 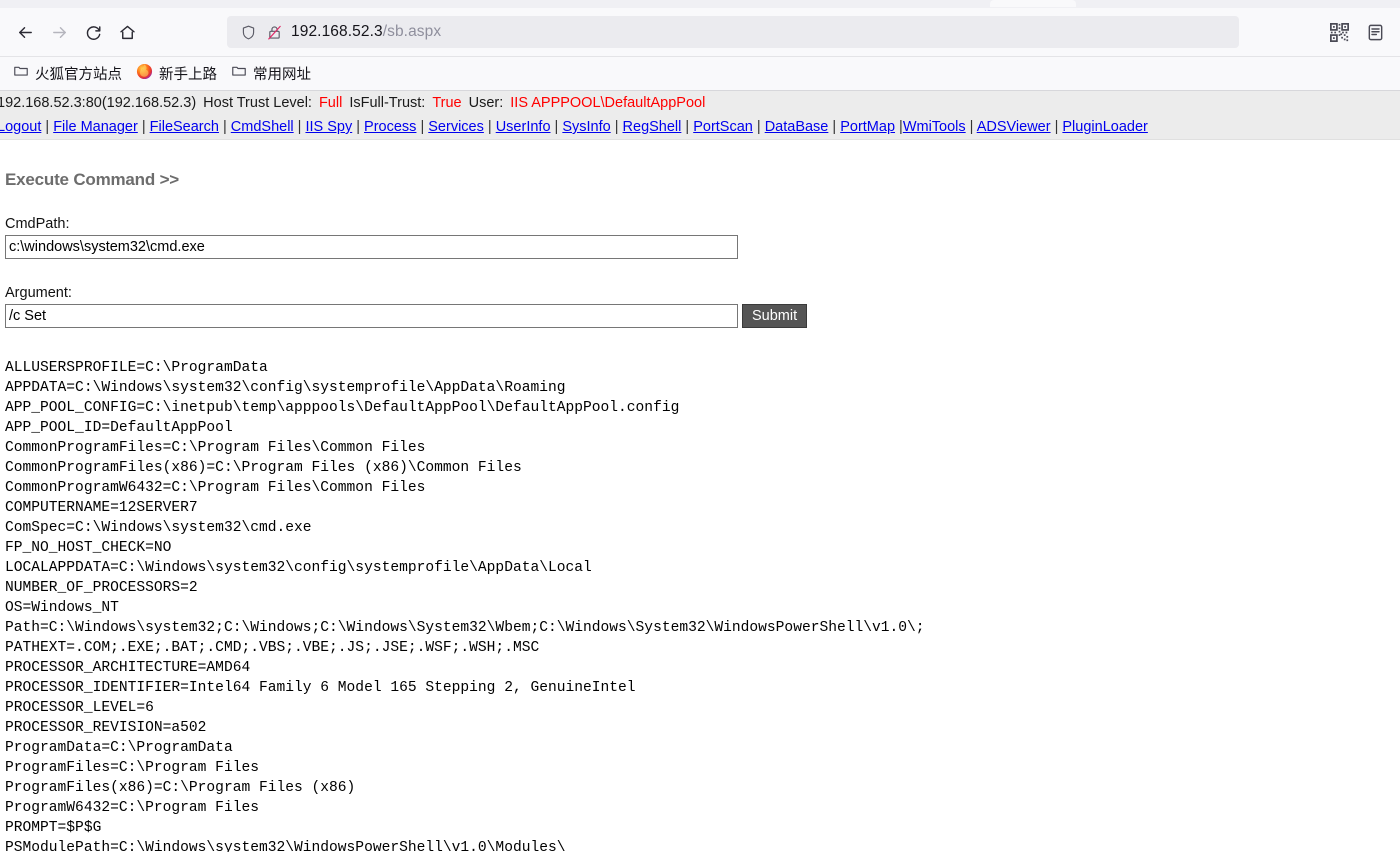 I want to click on arrow-right-icon, so click(x=59, y=32).